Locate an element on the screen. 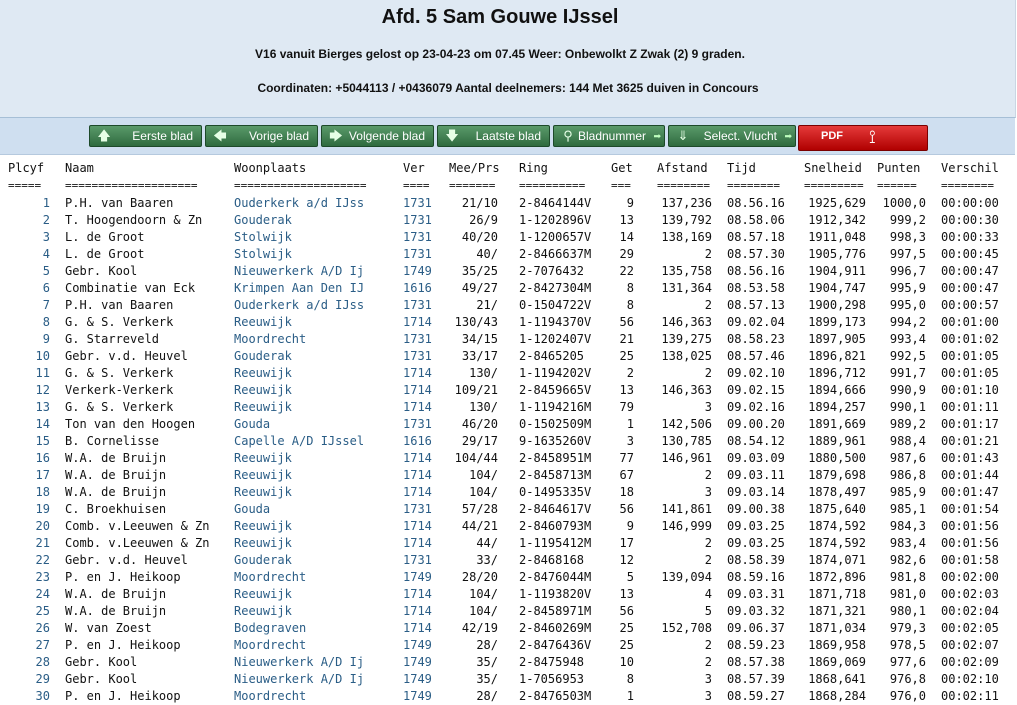 This screenshot has width=1017, height=705. cell-verschil: 00:01:00 is located at coordinates (970, 322).